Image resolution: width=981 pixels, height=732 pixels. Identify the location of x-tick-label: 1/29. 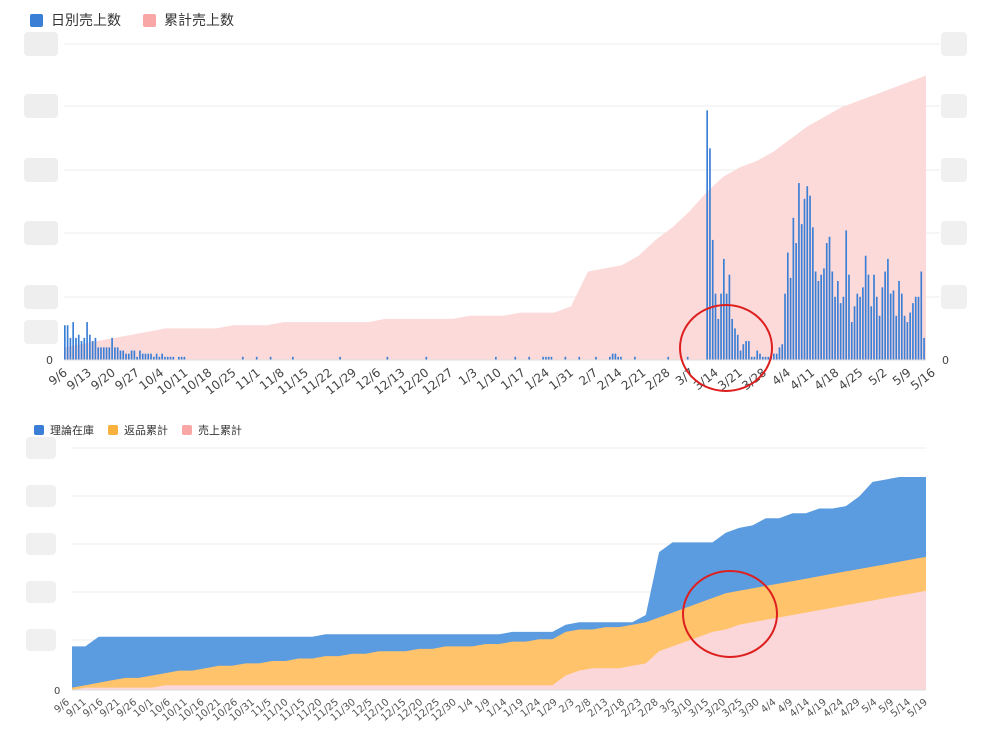
(548, 708).